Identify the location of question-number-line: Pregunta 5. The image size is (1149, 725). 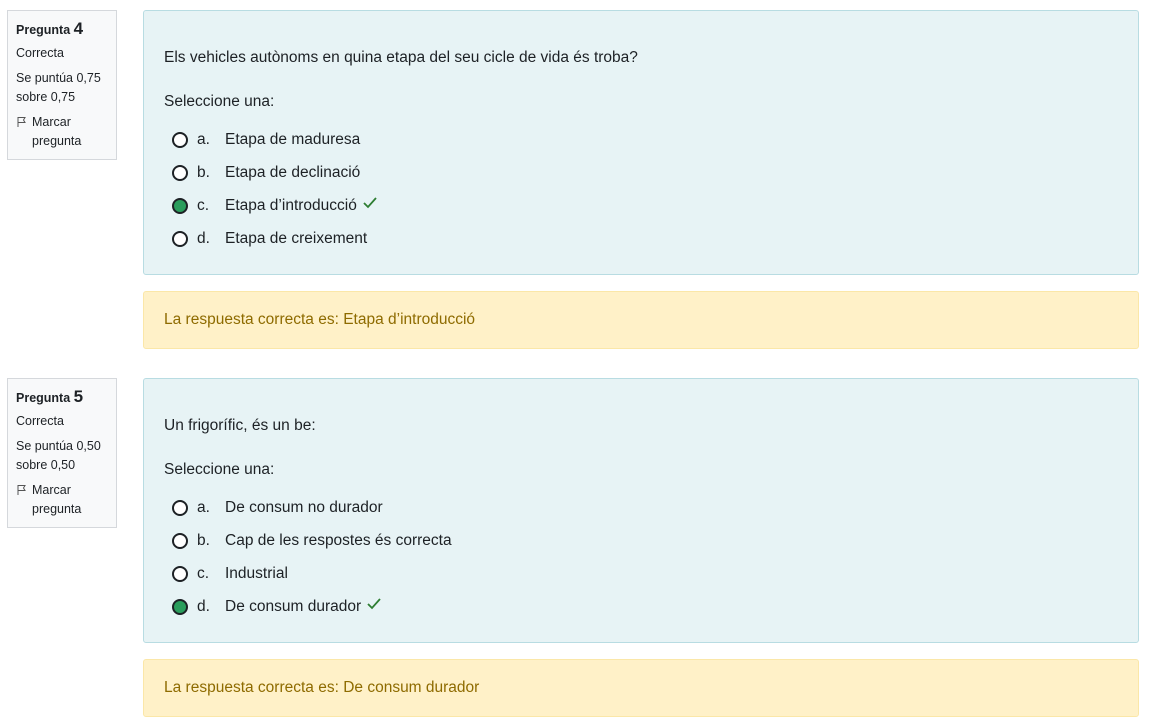
(62, 397).